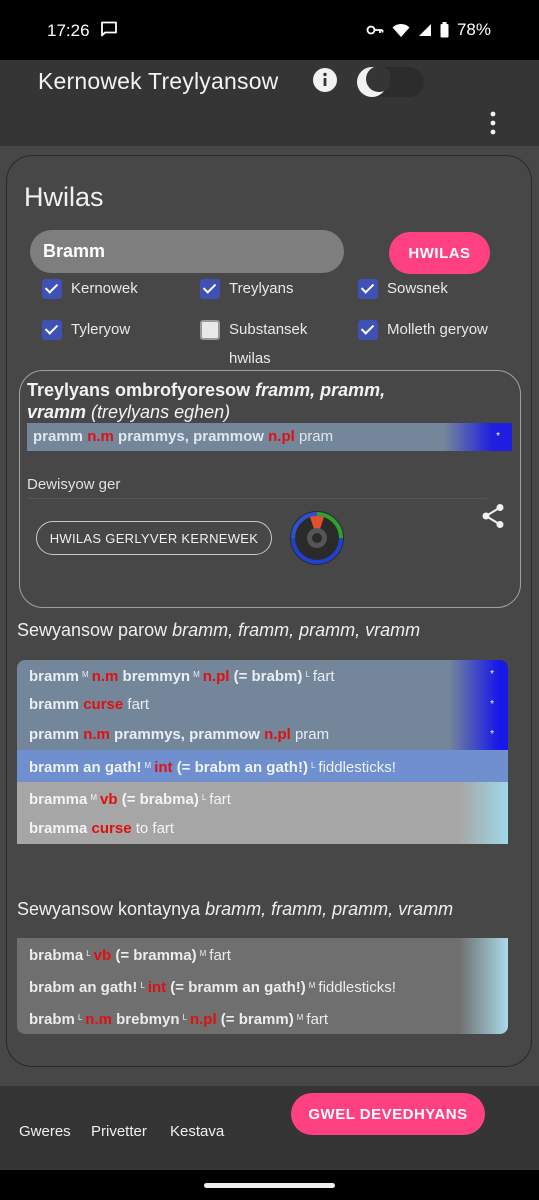  I want to click on moon-icon, so click(373, 81).